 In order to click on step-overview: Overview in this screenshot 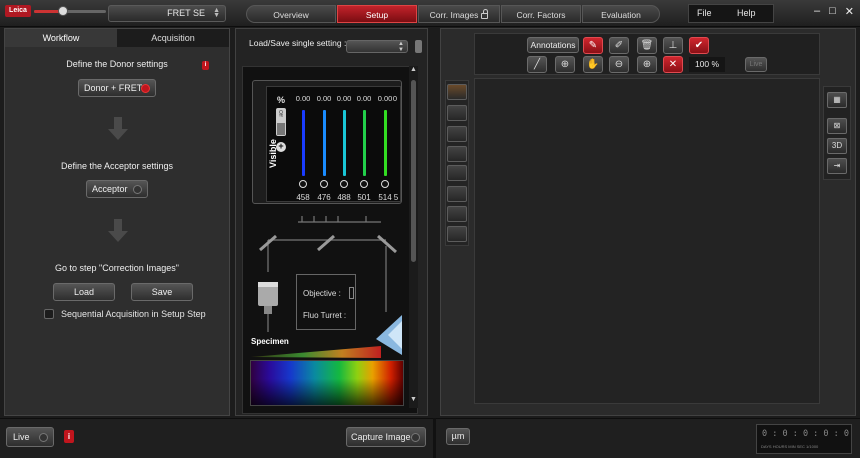, I will do `click(291, 14)`.